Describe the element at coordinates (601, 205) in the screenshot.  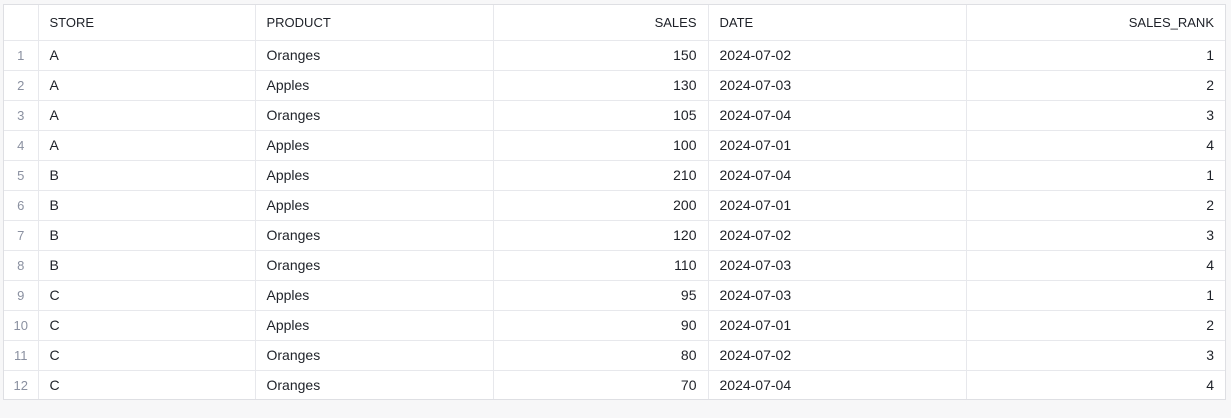
I see `cell-sales: 200` at that location.